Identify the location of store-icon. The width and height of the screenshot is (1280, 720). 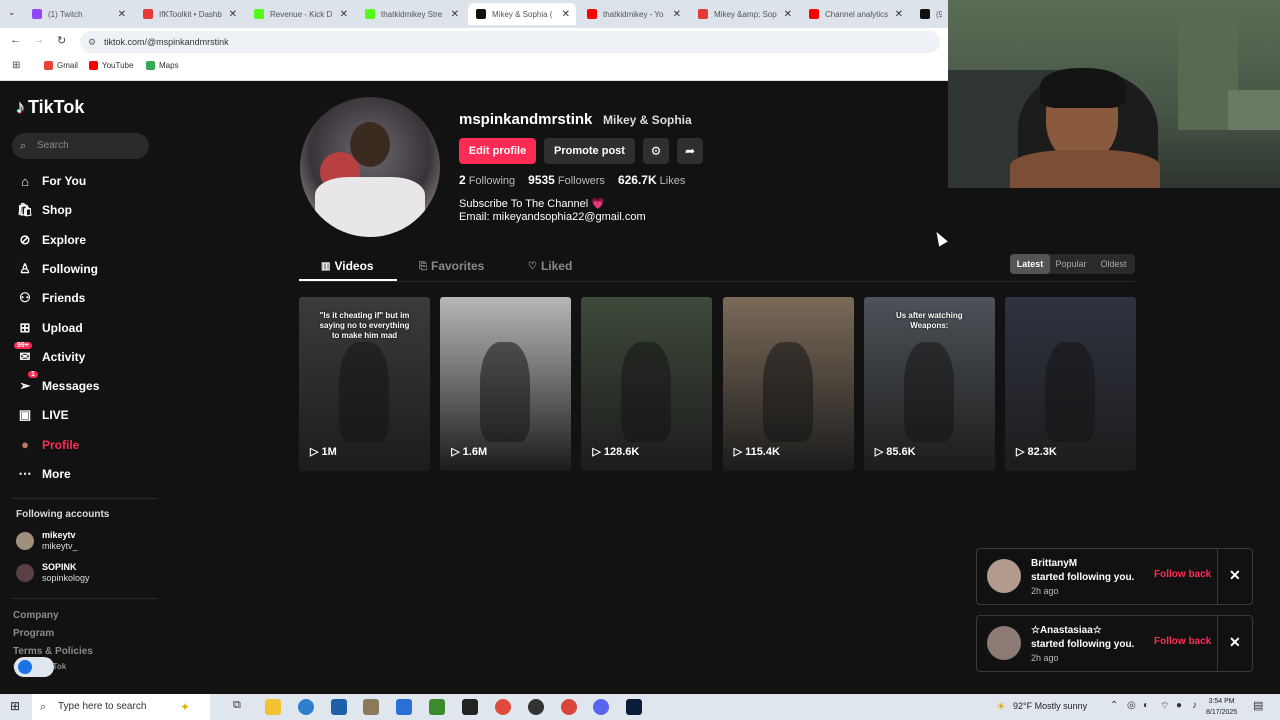
(404, 707).